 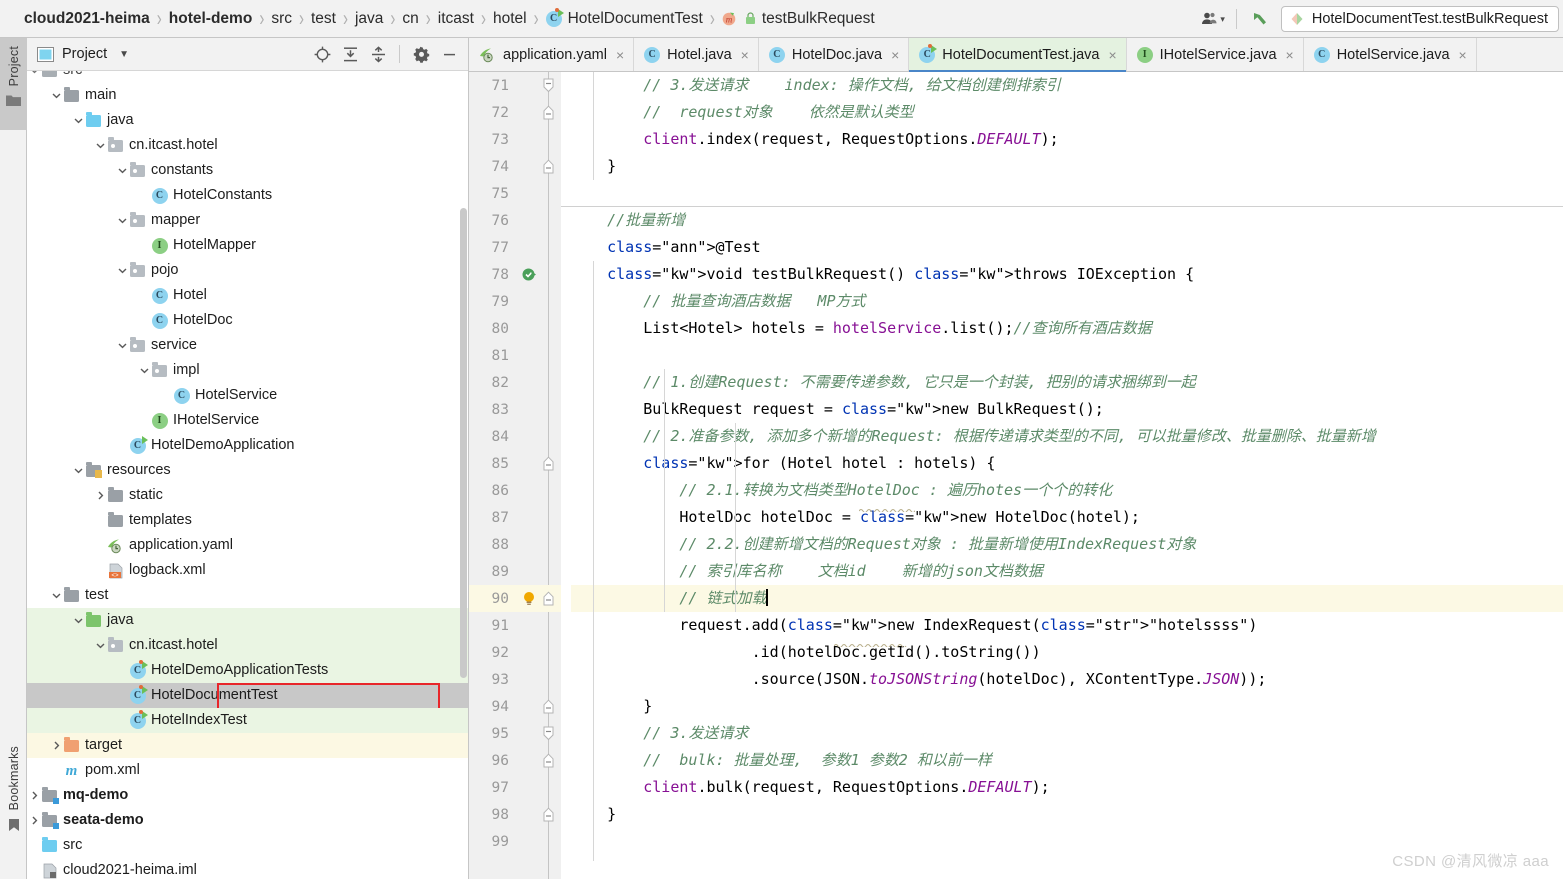 I want to click on chevron-down-icon: ▼, so click(x=124, y=54).